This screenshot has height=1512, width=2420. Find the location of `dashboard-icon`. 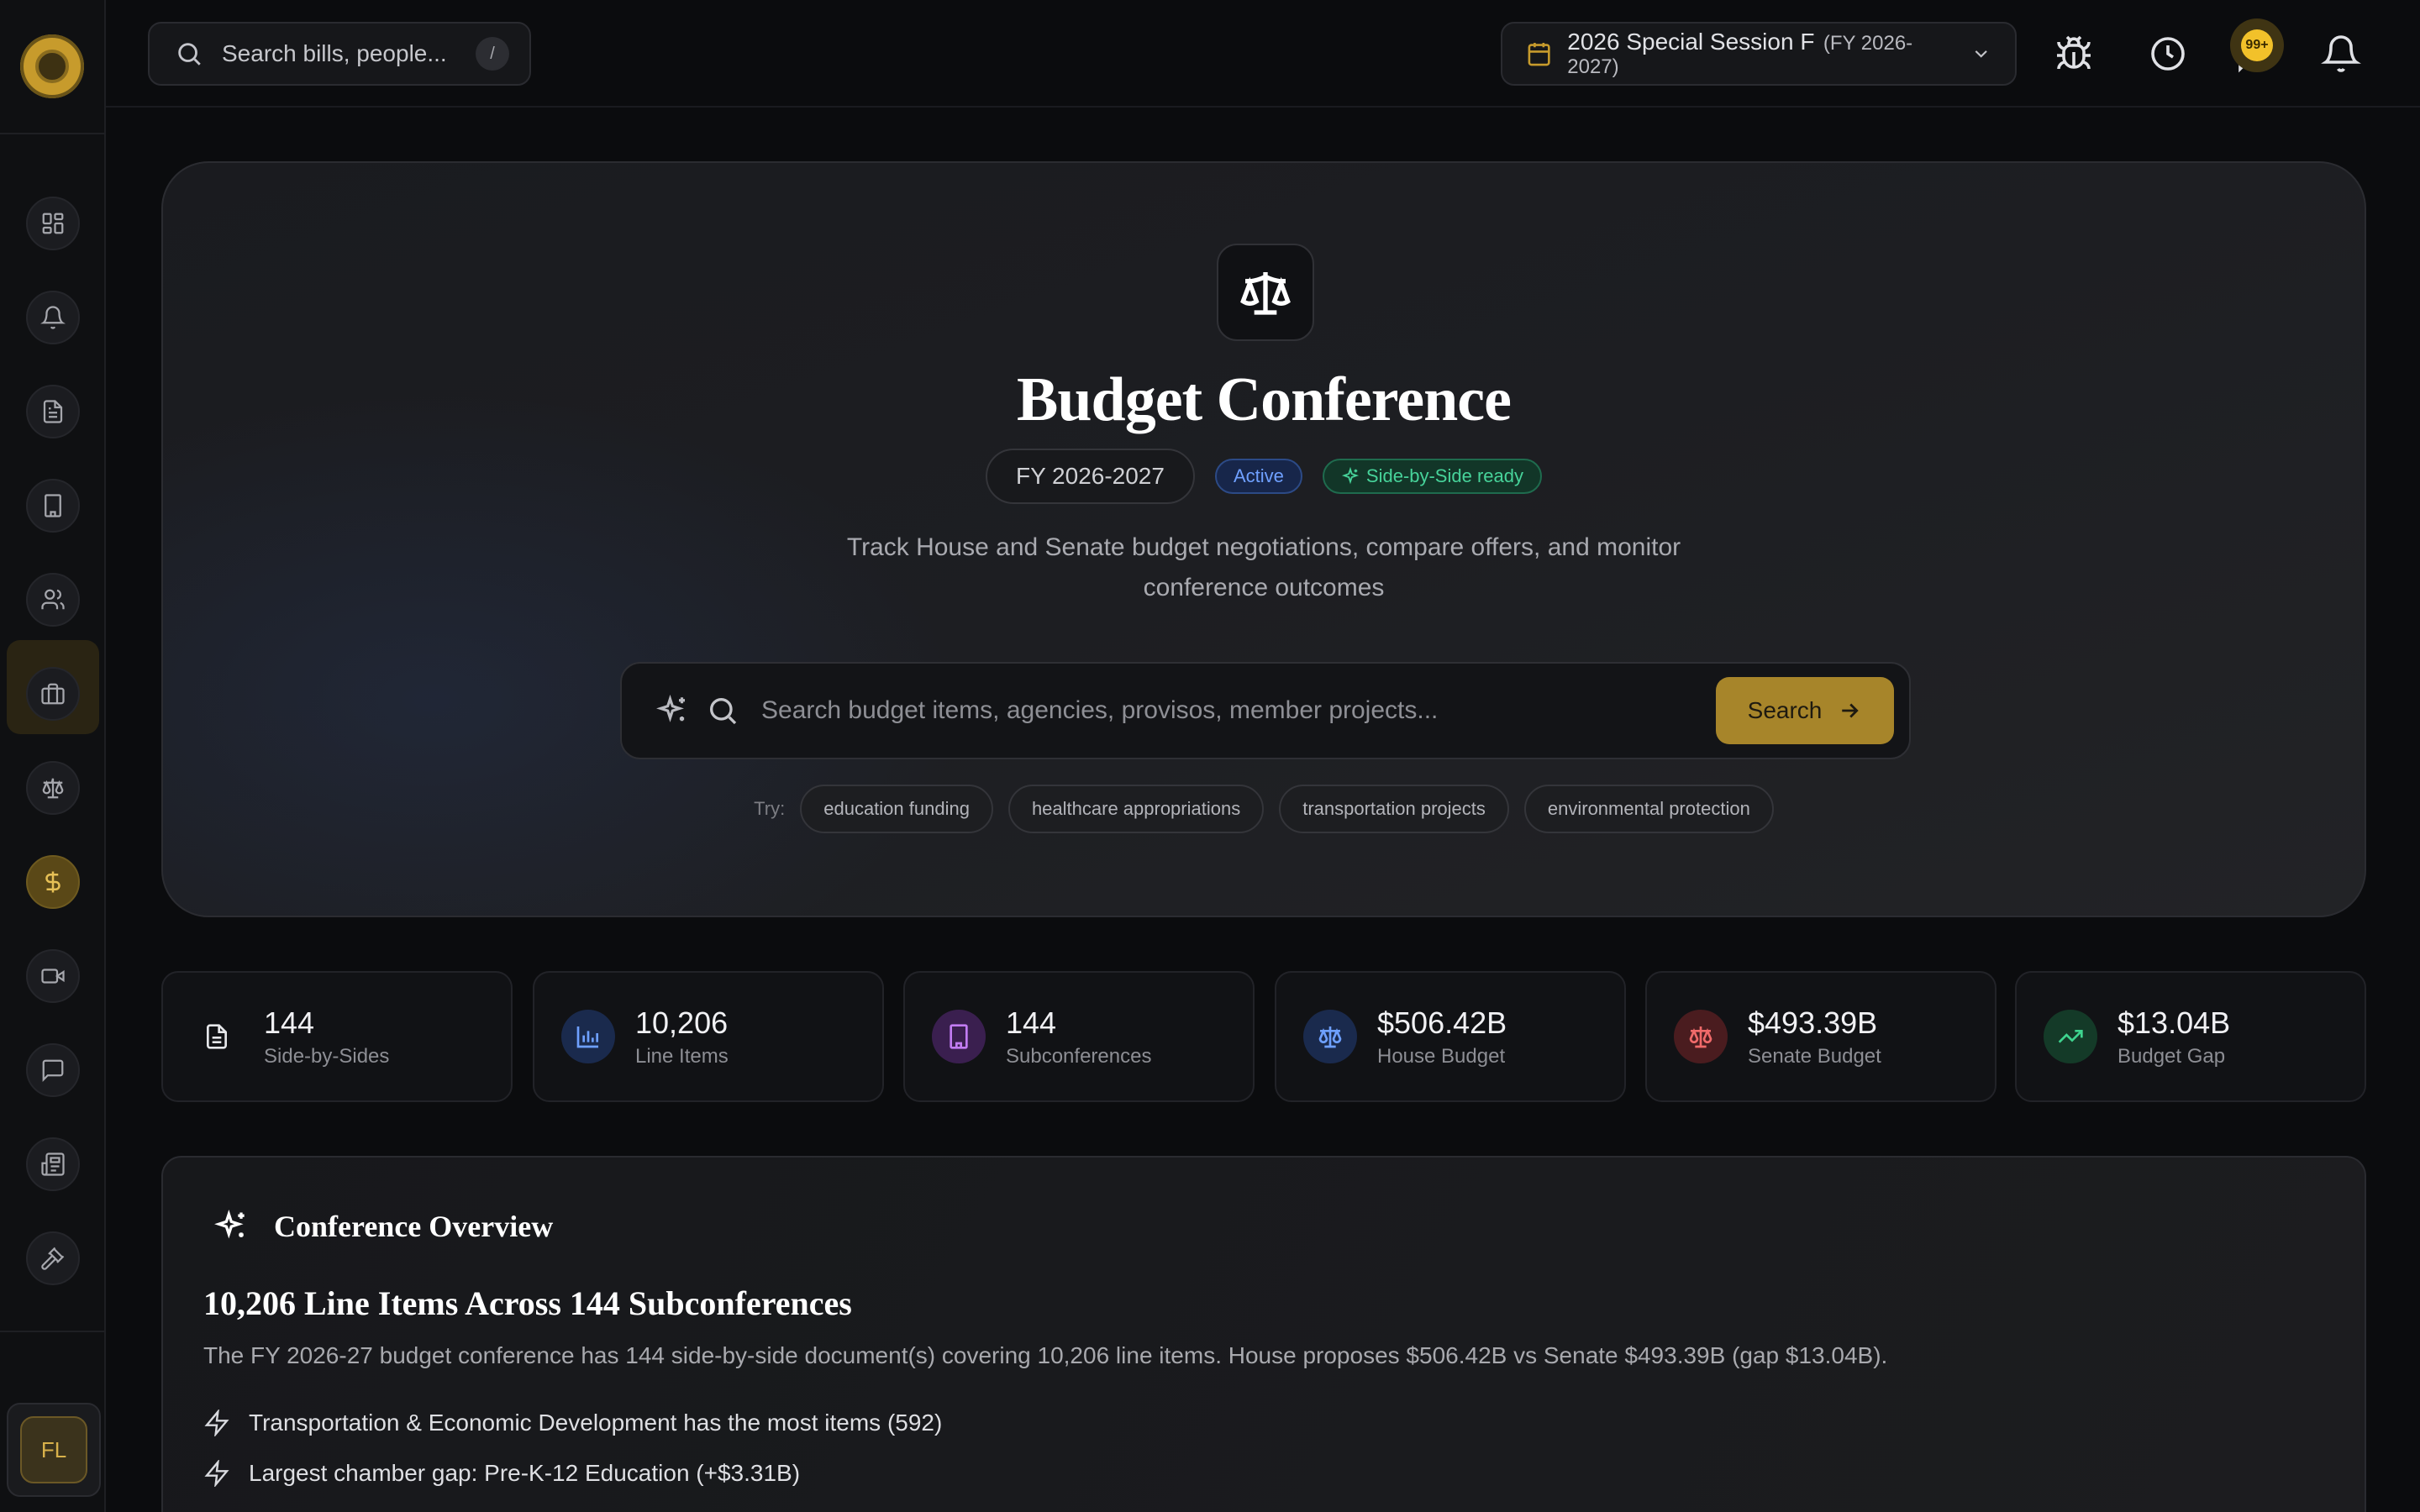

dashboard-icon is located at coordinates (53, 223).